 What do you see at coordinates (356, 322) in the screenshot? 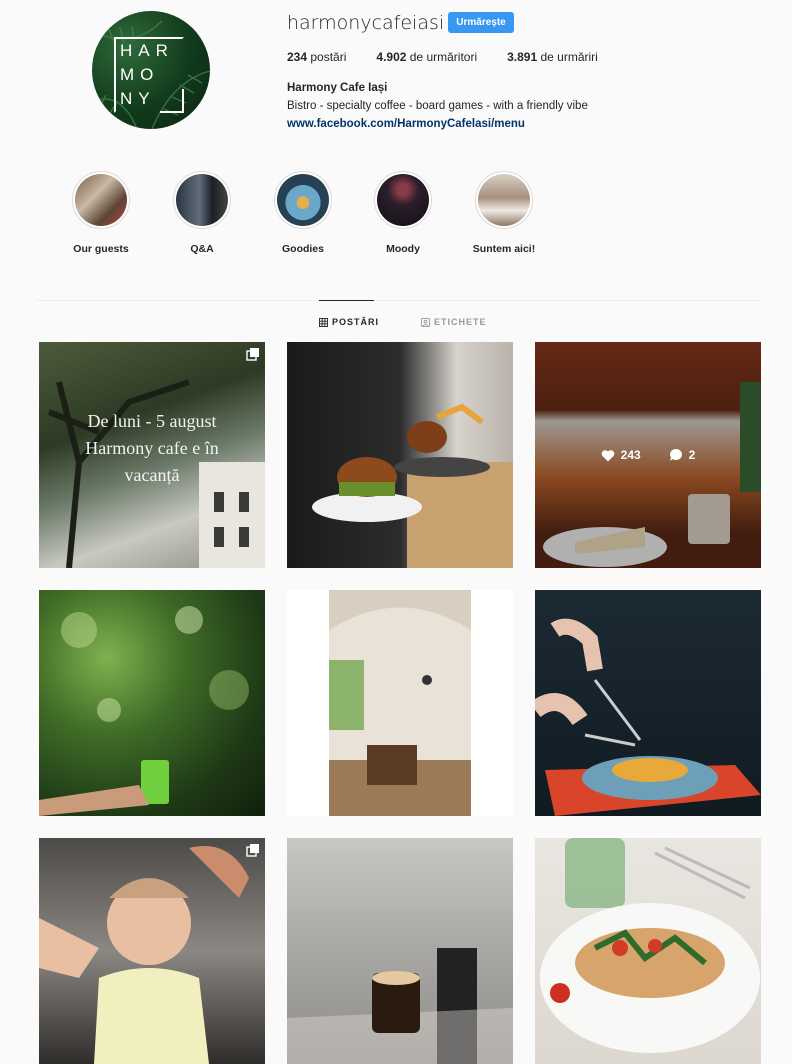
I see `tab-posts-label: POSTĂRI` at bounding box center [356, 322].